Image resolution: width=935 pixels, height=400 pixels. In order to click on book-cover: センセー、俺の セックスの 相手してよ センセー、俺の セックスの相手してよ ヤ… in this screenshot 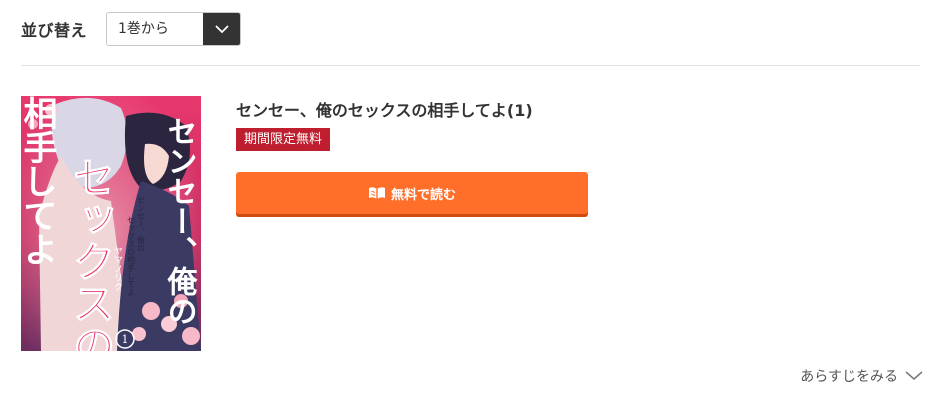, I will do `click(111, 223)`.